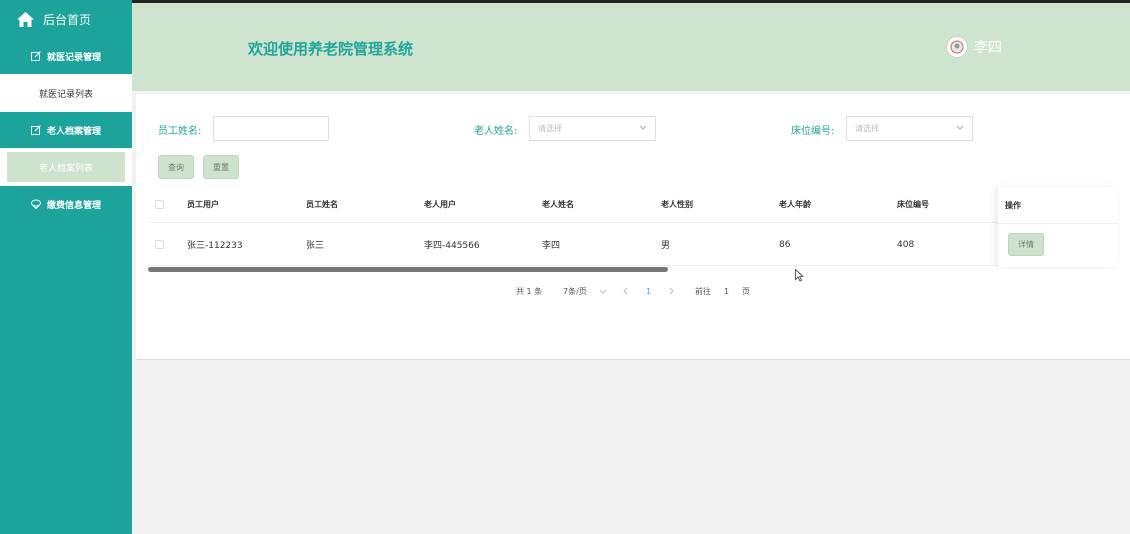 This screenshot has width=1130, height=534. What do you see at coordinates (331, 49) in the screenshot?
I see `page-title: 欢迎使用养老院管理系统` at bounding box center [331, 49].